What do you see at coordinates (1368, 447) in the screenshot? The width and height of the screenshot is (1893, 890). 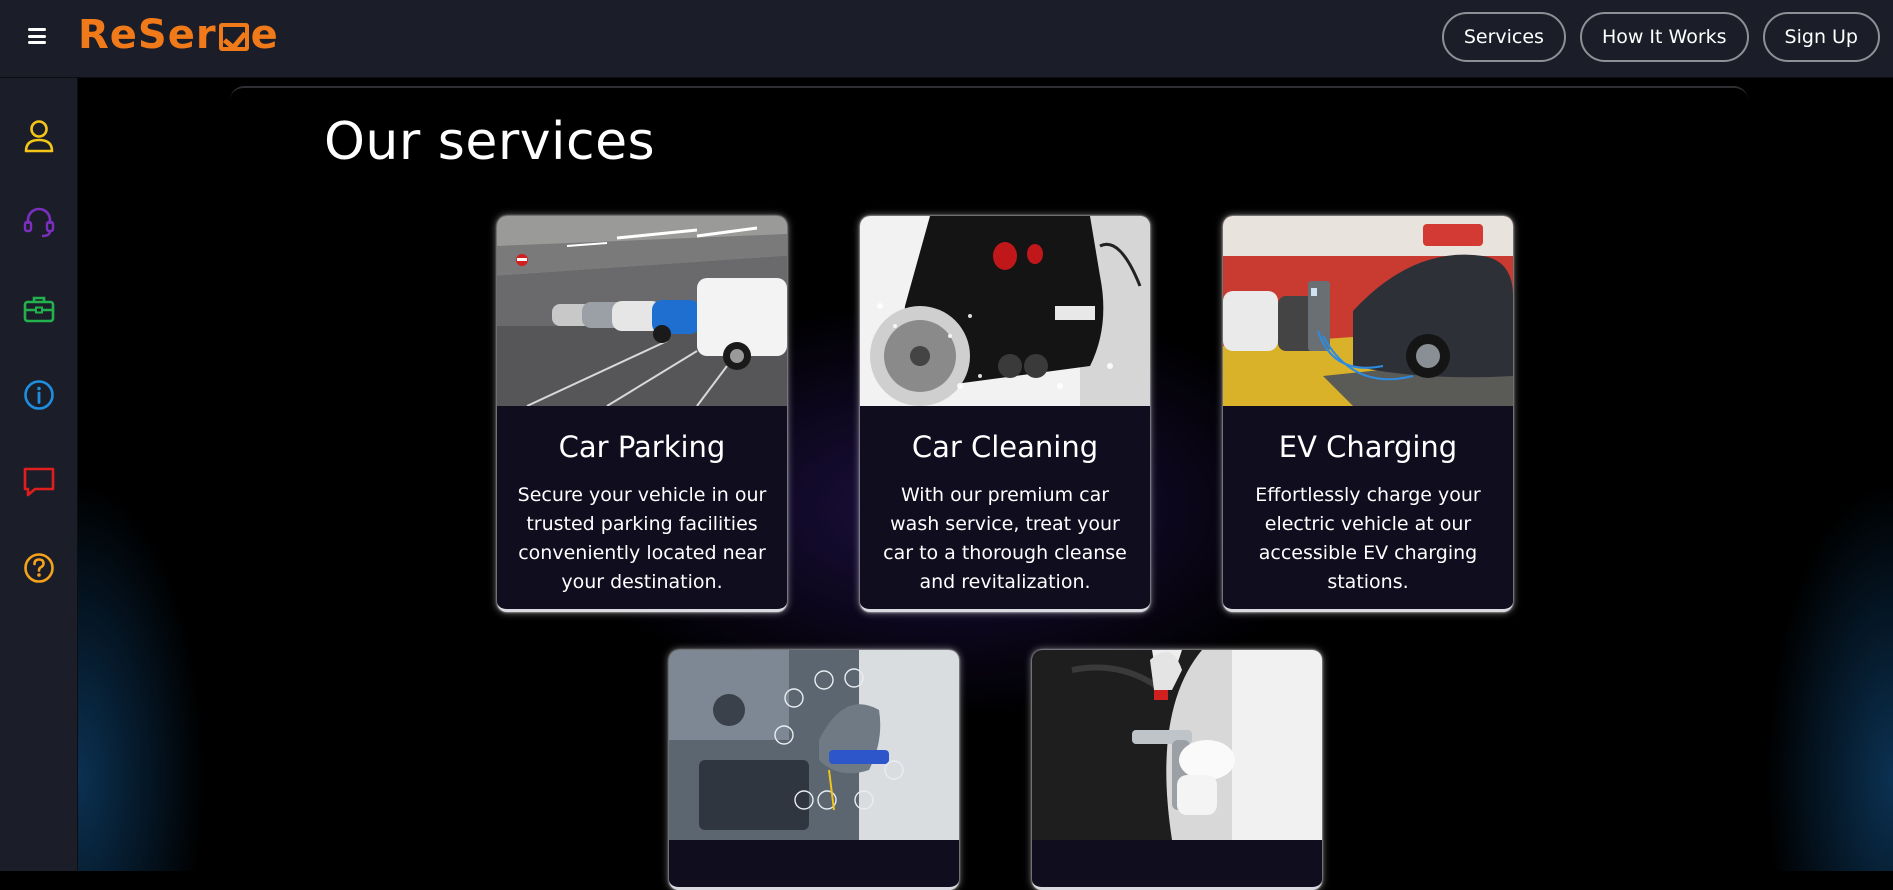 I see `card-title: EV Charging` at bounding box center [1368, 447].